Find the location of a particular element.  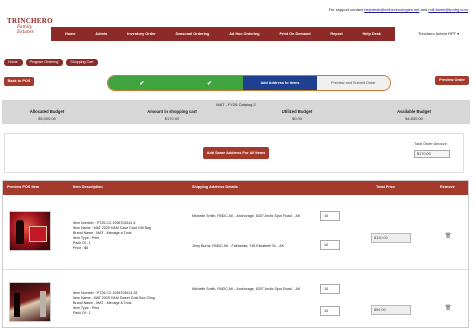

step-1-complete: ✔ is located at coordinates (142, 83).